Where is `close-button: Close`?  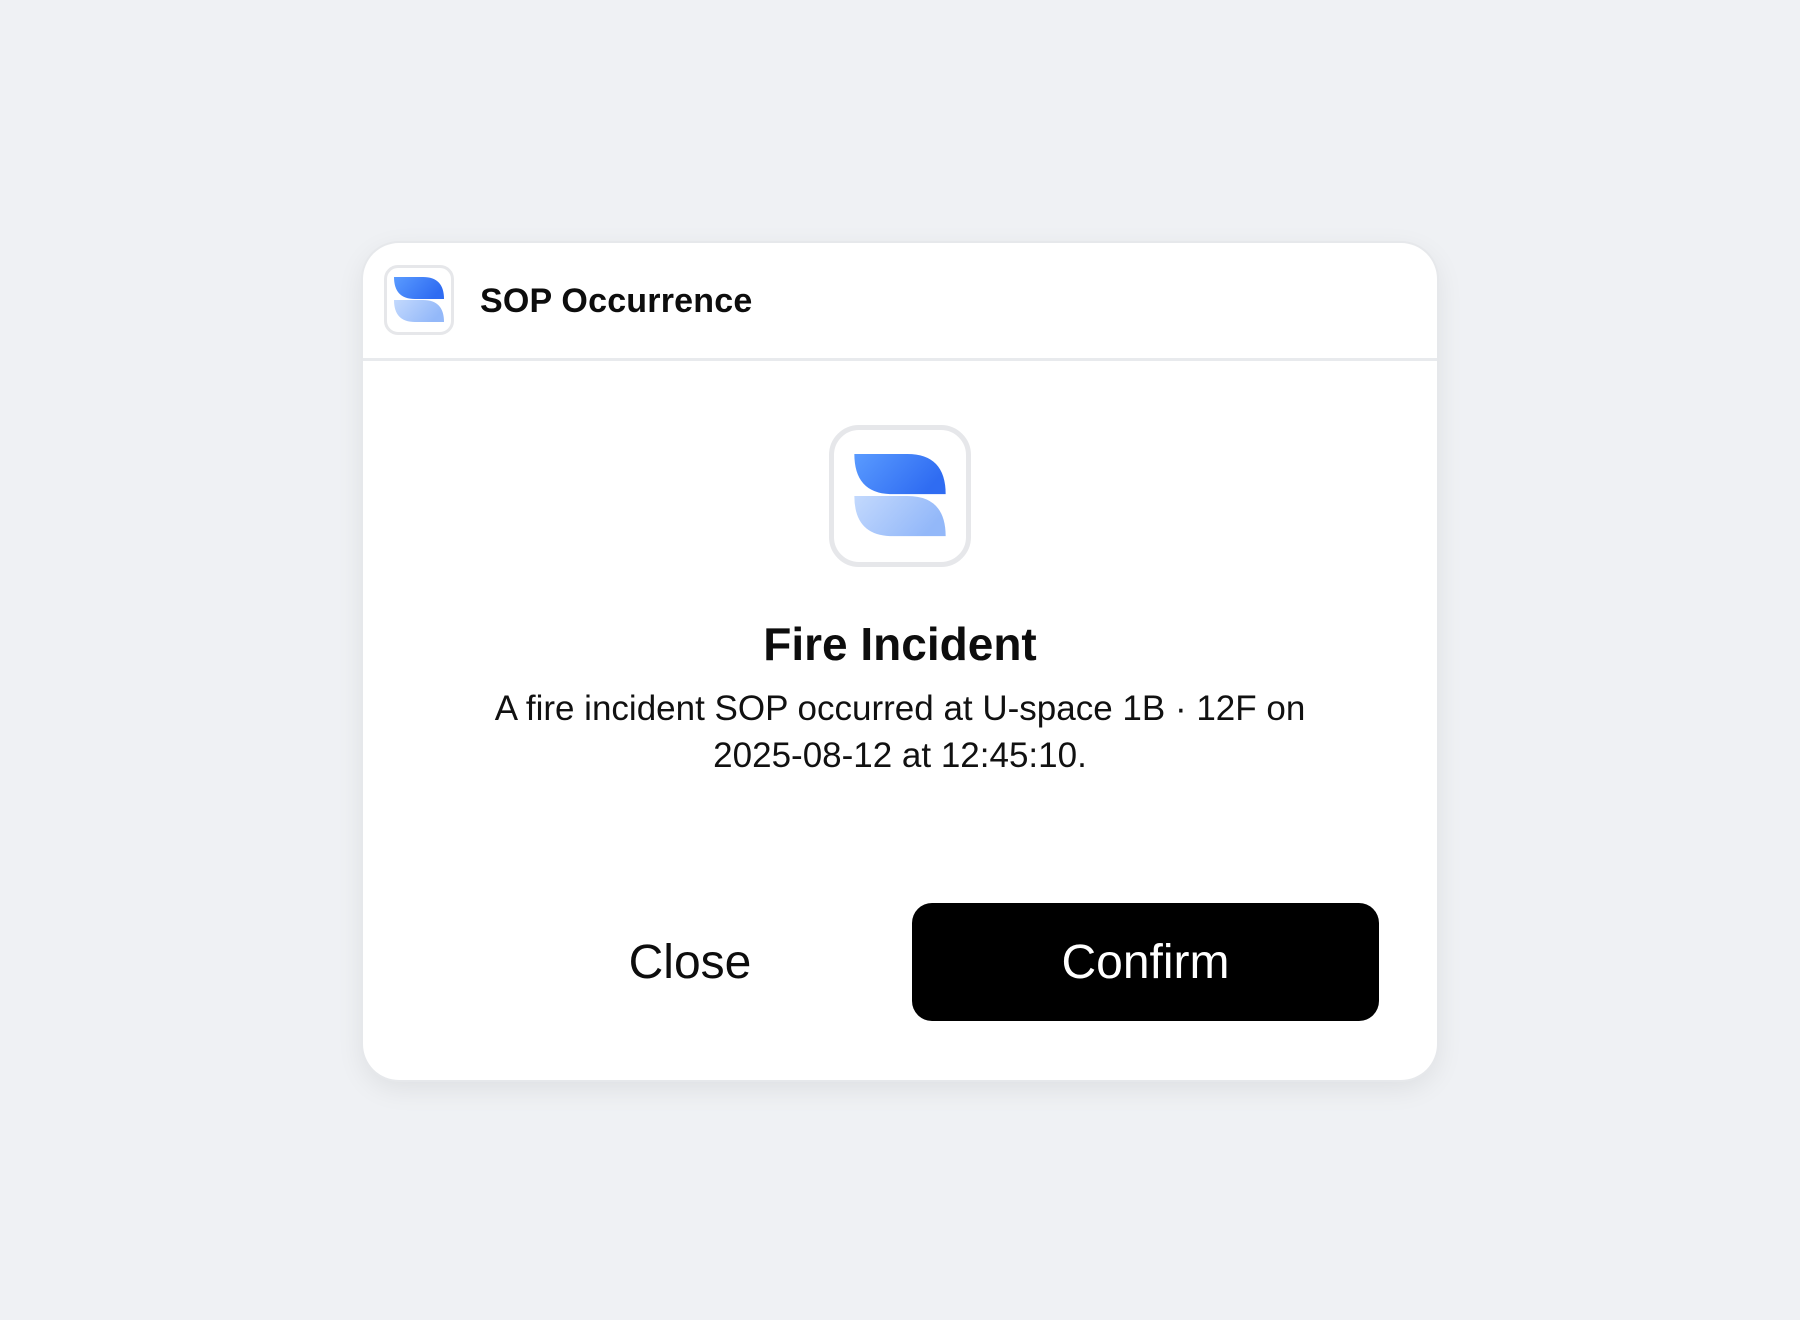
close-button: Close is located at coordinates (690, 962).